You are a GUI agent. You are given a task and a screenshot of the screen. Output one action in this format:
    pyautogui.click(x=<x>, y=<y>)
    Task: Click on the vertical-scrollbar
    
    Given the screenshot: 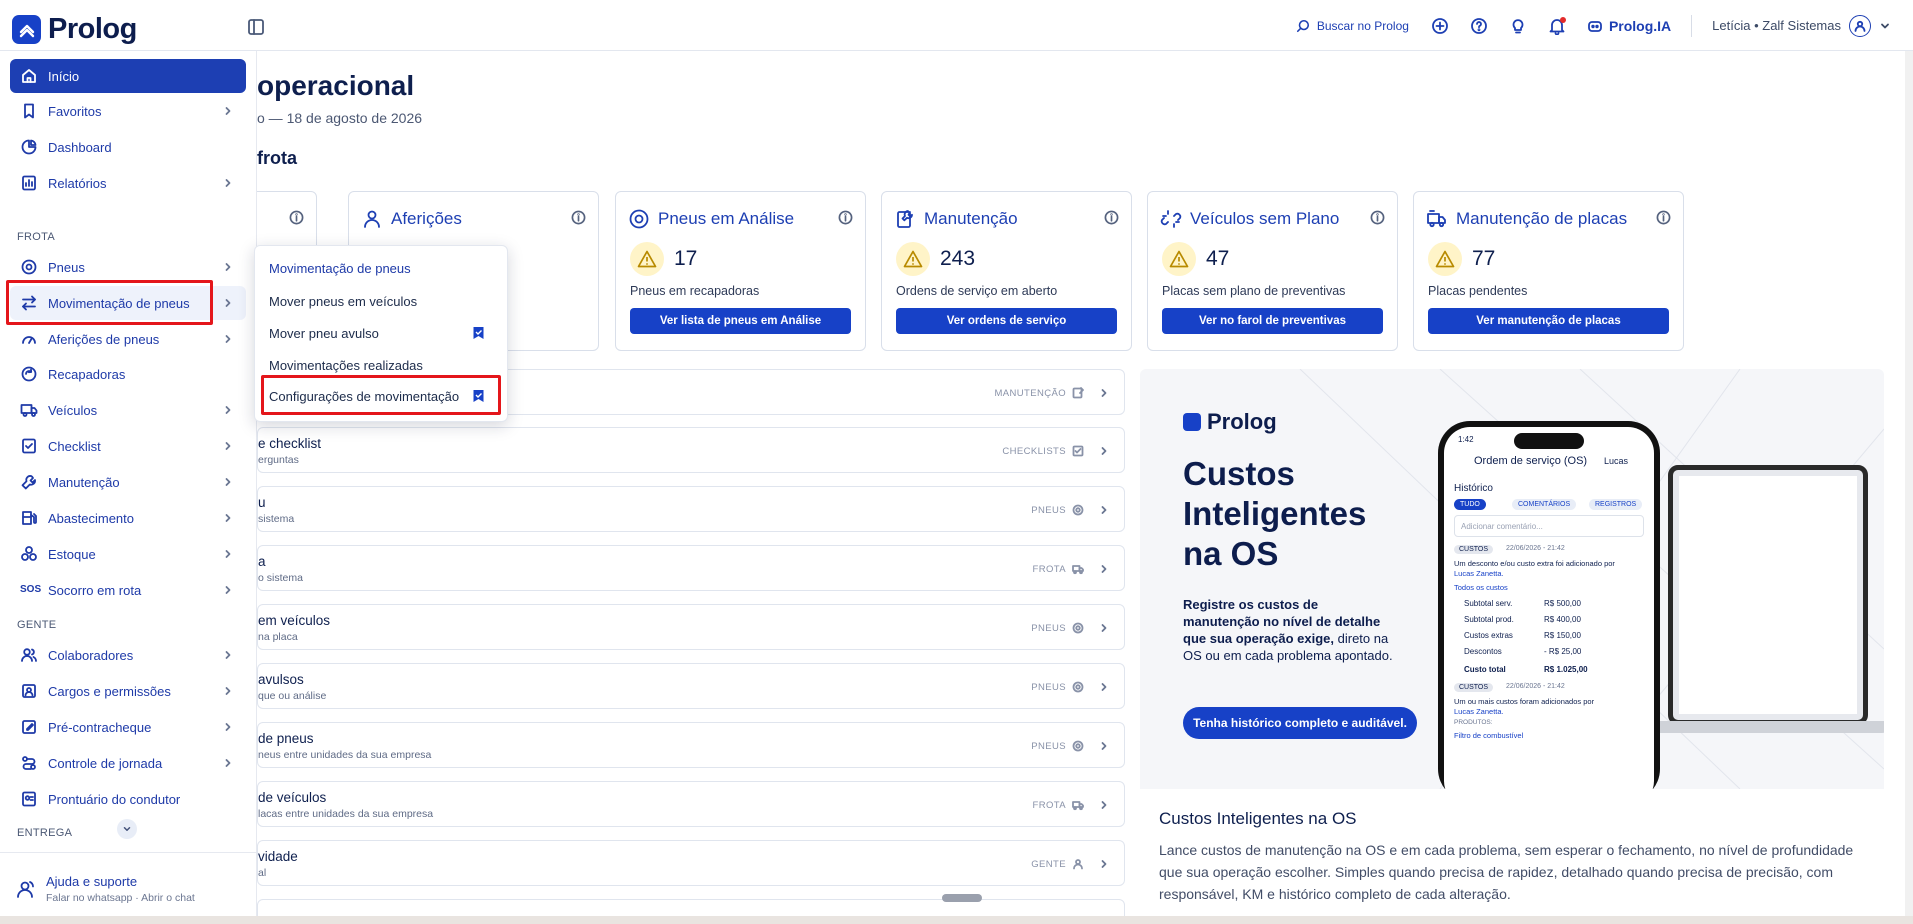 What is the action you would take?
    pyautogui.click(x=1909, y=483)
    